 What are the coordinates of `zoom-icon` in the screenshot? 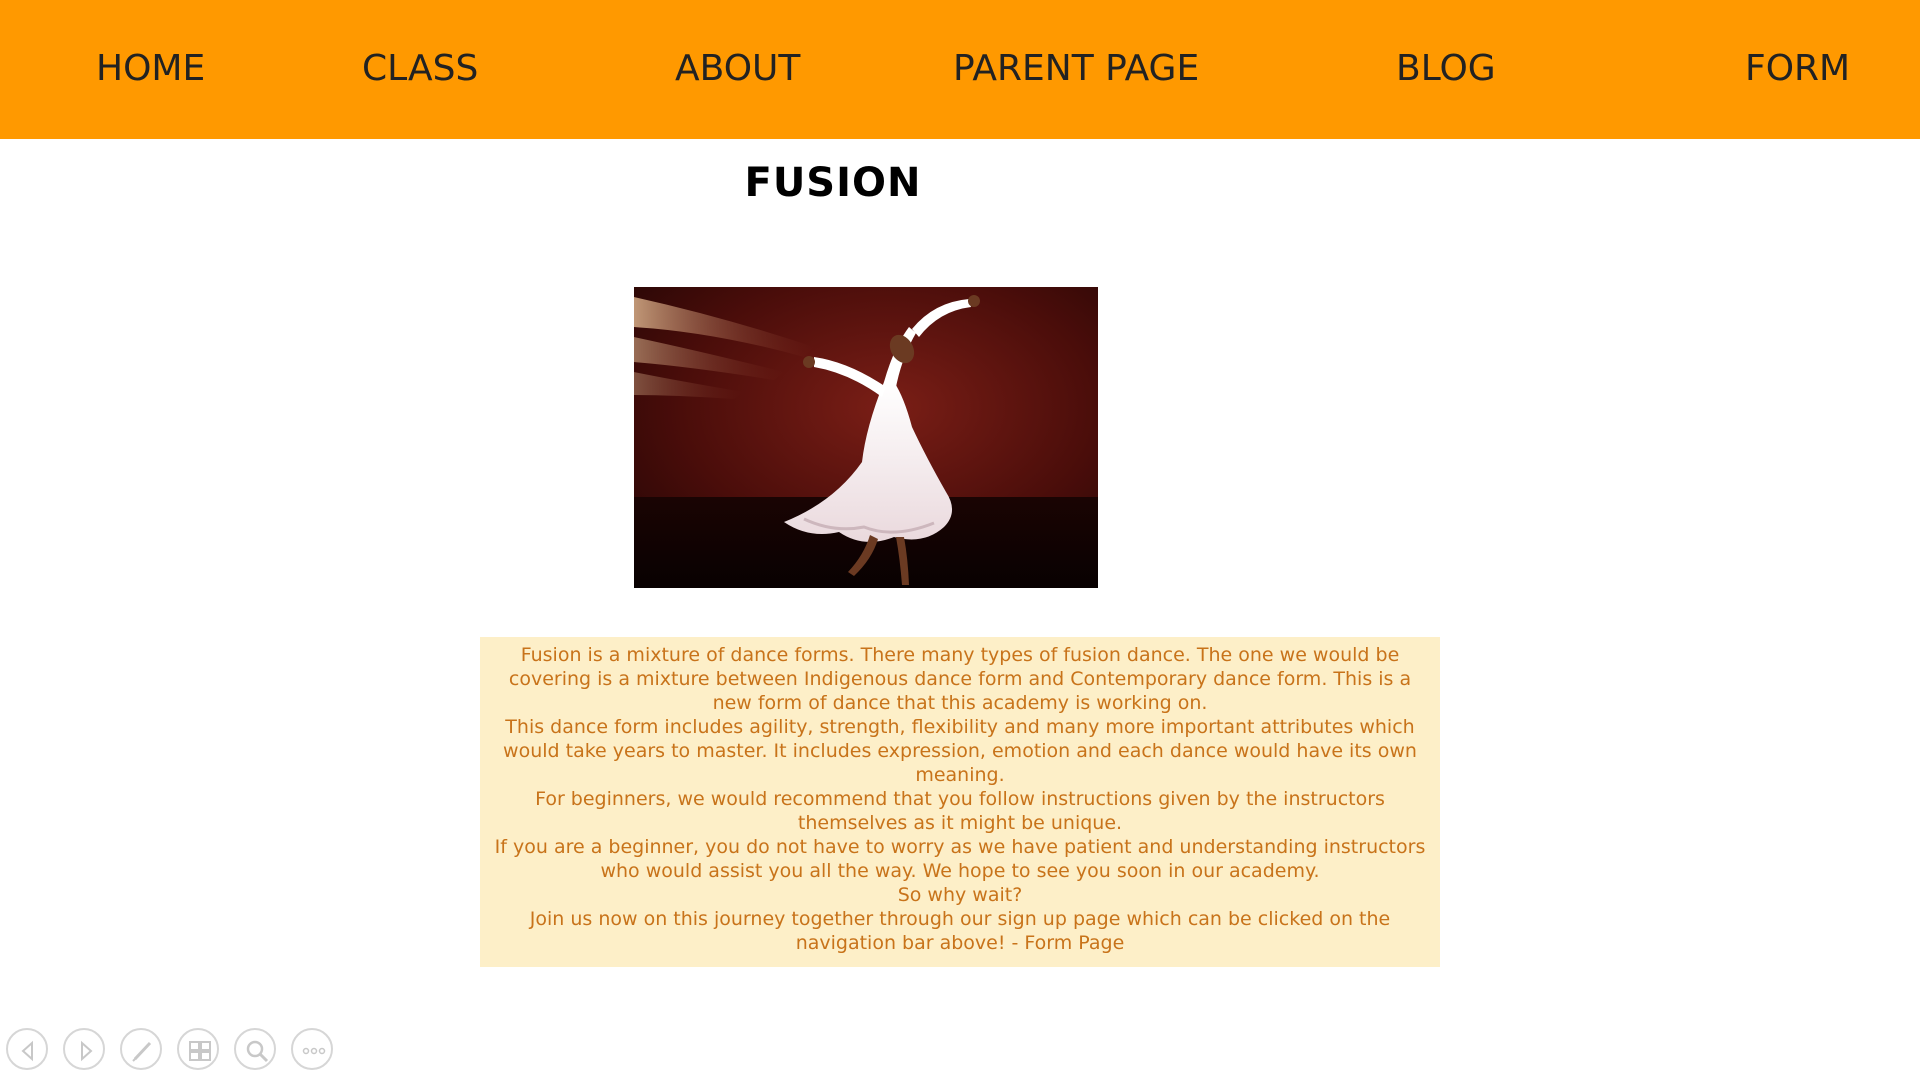 It's located at (257, 1051).